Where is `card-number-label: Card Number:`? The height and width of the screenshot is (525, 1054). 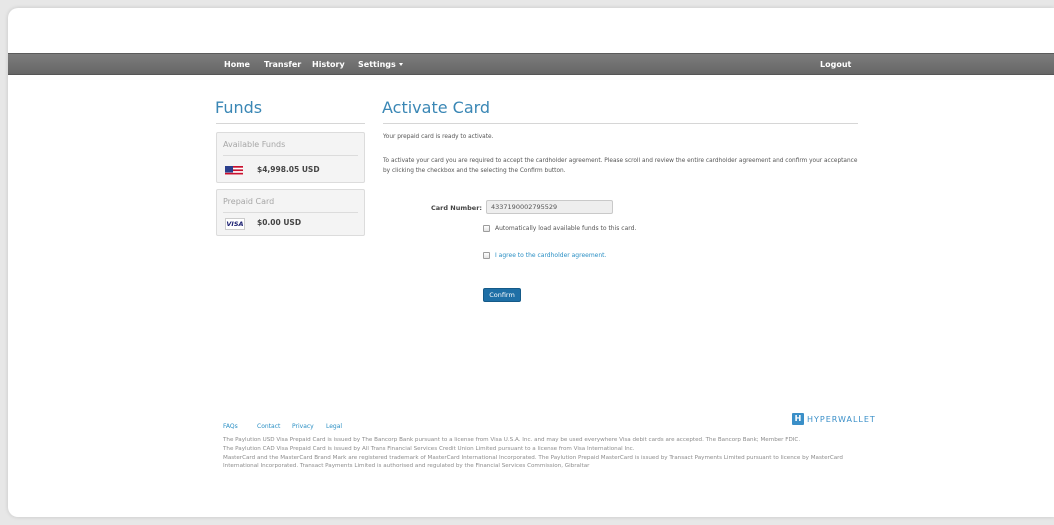 card-number-label: Card Number: is located at coordinates (456, 208).